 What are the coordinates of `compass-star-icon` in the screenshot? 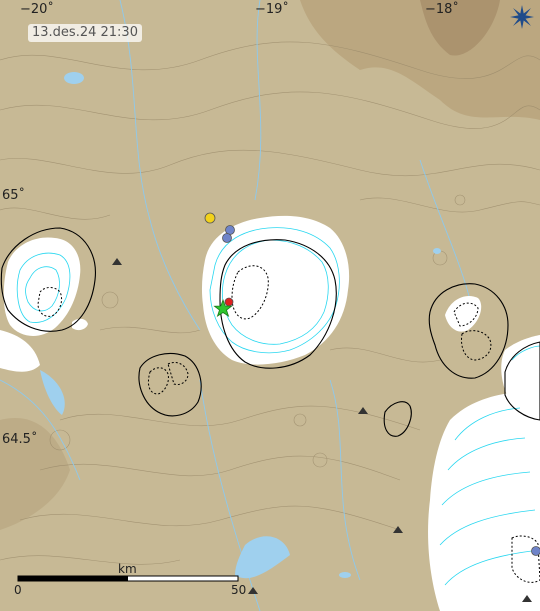 It's located at (522, 17).